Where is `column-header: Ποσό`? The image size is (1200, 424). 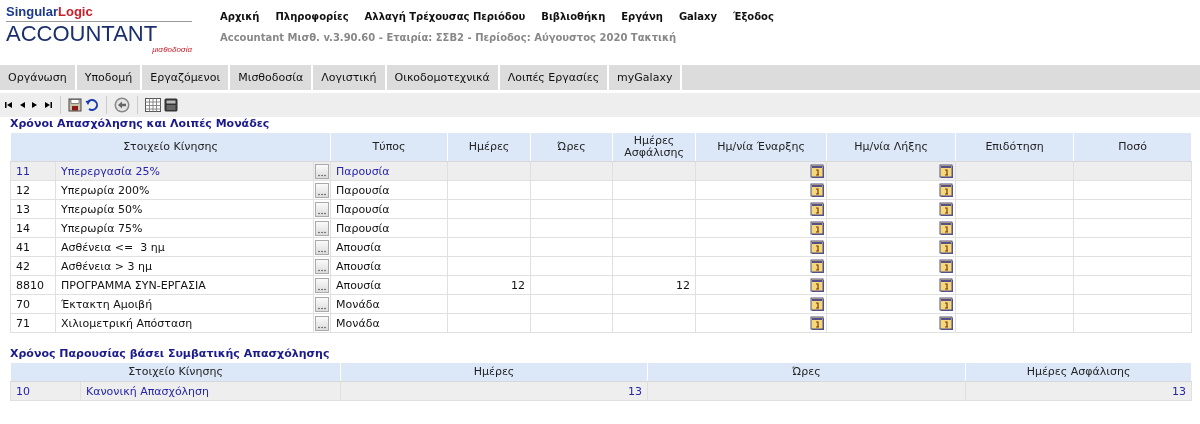 column-header: Ποσό is located at coordinates (1132, 147).